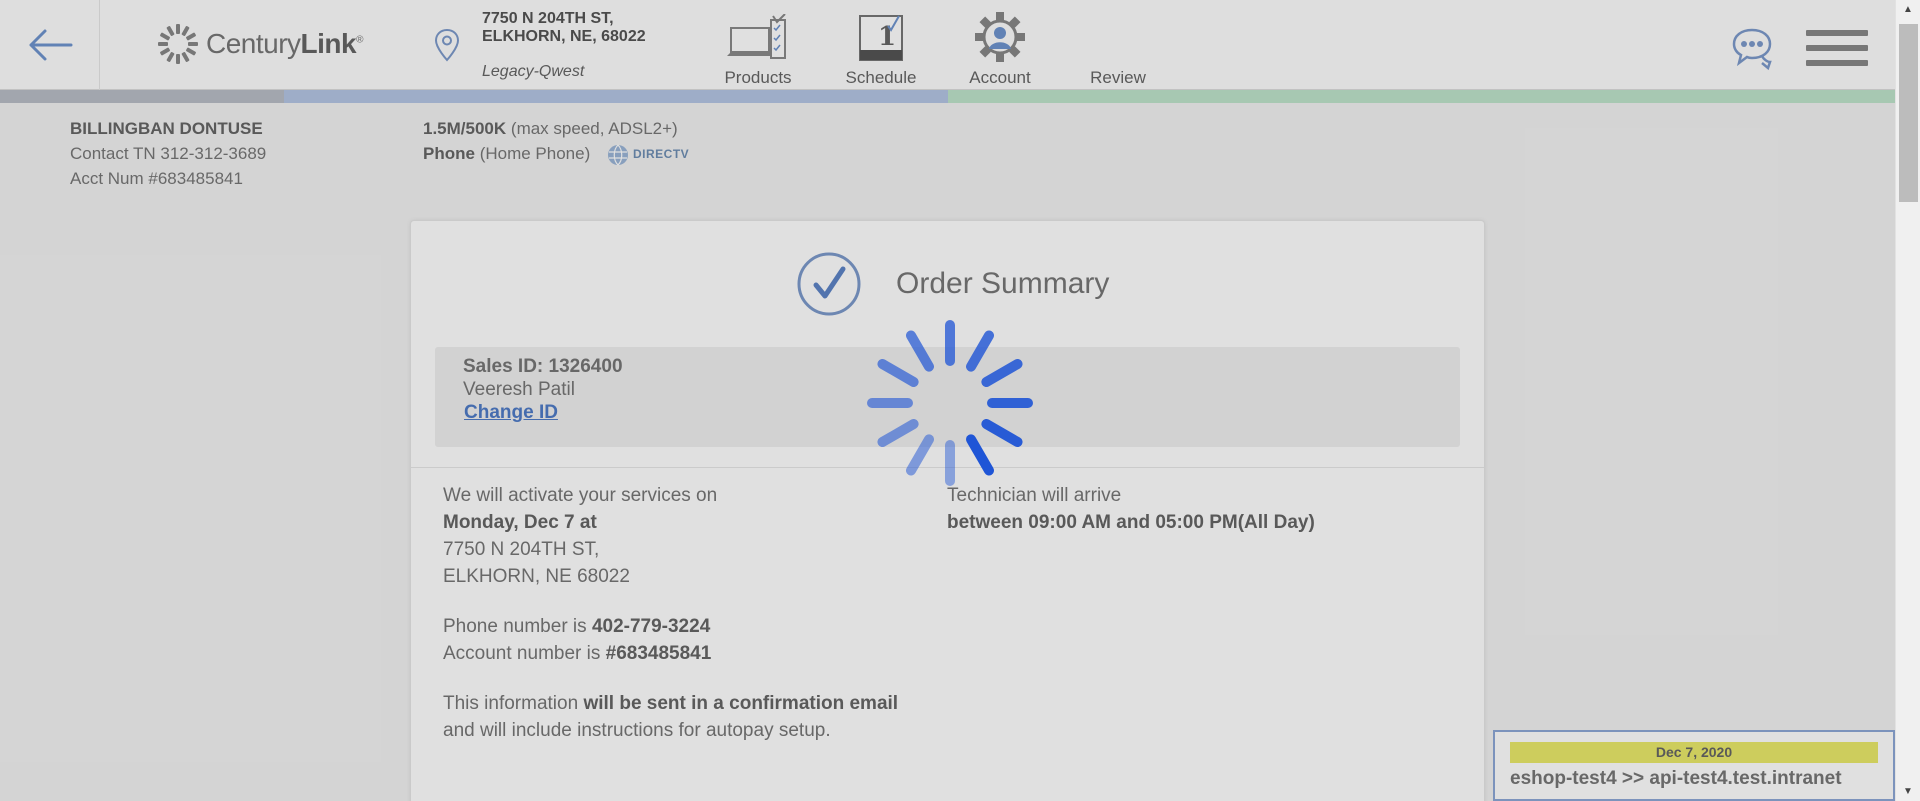 Image resolution: width=1920 pixels, height=801 pixels. Describe the element at coordinates (1907, 400) in the screenshot. I see `vertical-scrollbar: ▲ ▼` at that location.